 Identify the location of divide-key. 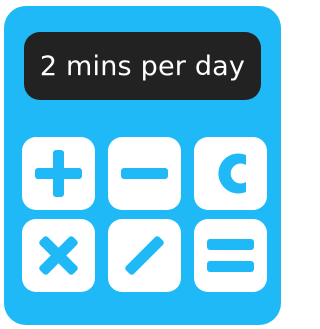
(144, 255).